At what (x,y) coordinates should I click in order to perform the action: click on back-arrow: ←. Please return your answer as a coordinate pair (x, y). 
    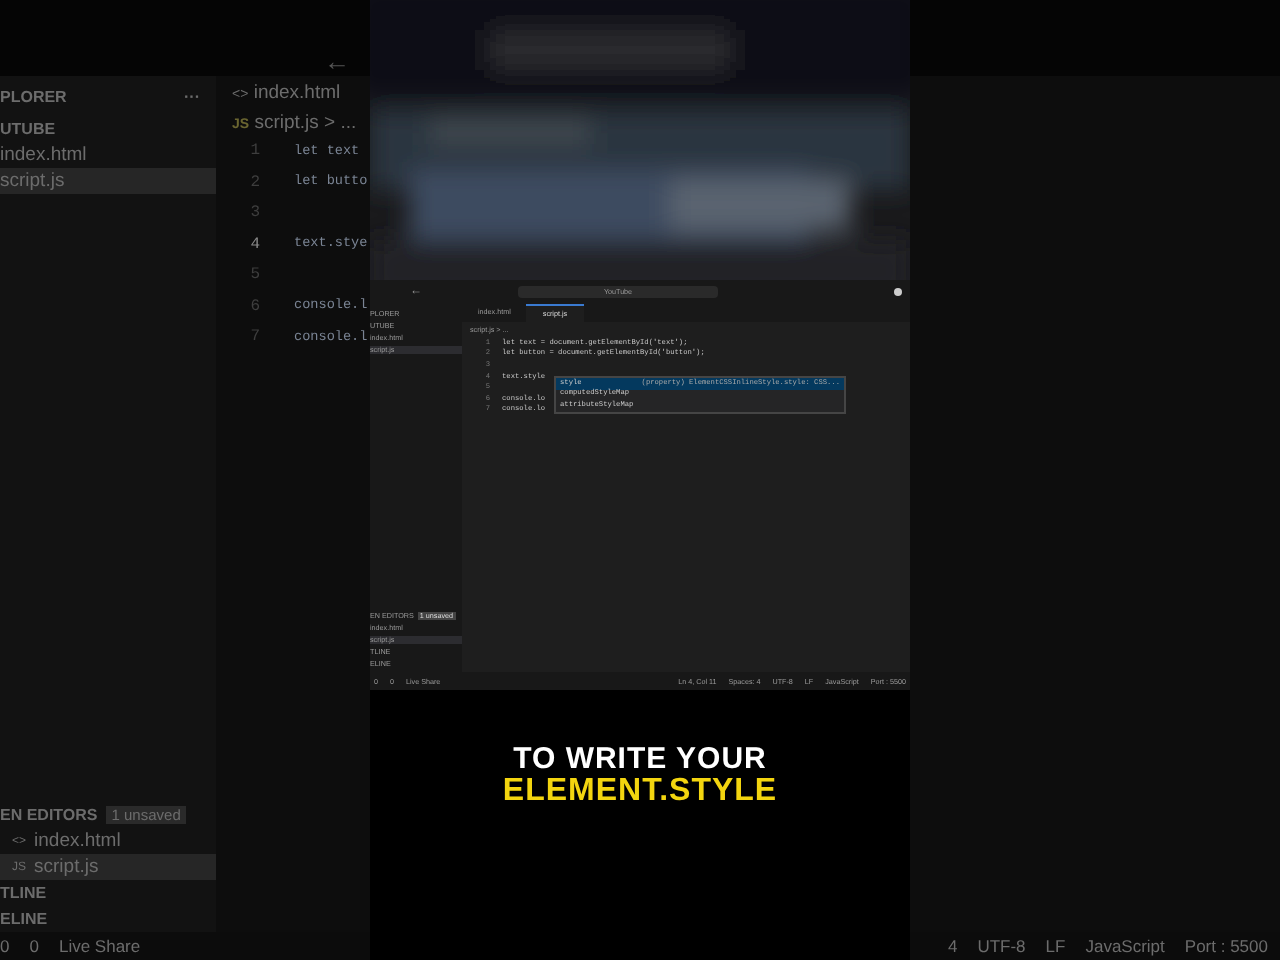
    Looking at the image, I should click on (337, 61).